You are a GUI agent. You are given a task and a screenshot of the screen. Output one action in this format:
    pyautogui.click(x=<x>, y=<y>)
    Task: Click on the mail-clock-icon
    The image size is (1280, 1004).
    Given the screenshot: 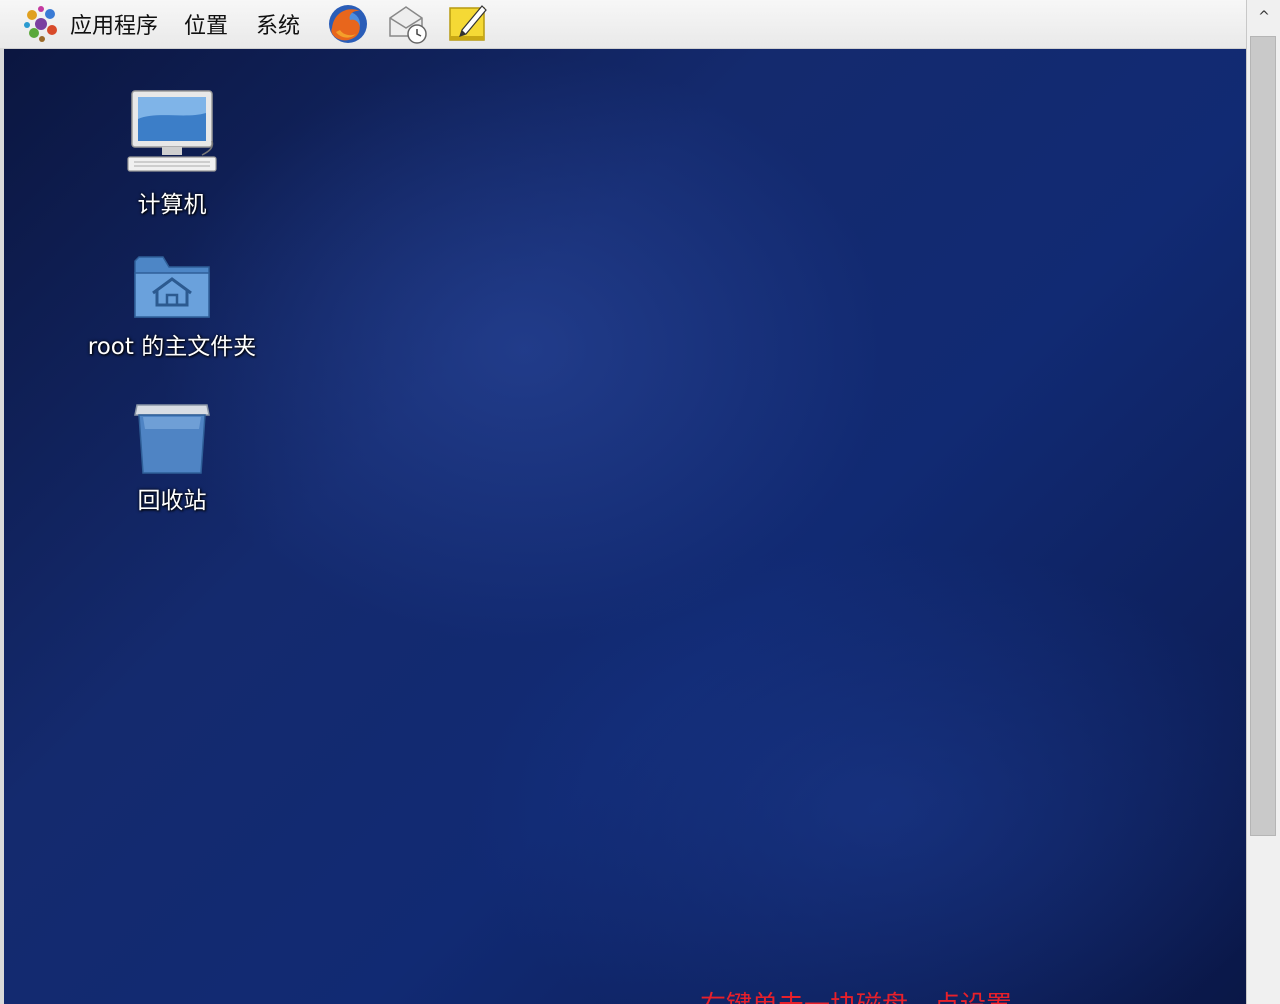 What is the action you would take?
    pyautogui.click(x=408, y=25)
    